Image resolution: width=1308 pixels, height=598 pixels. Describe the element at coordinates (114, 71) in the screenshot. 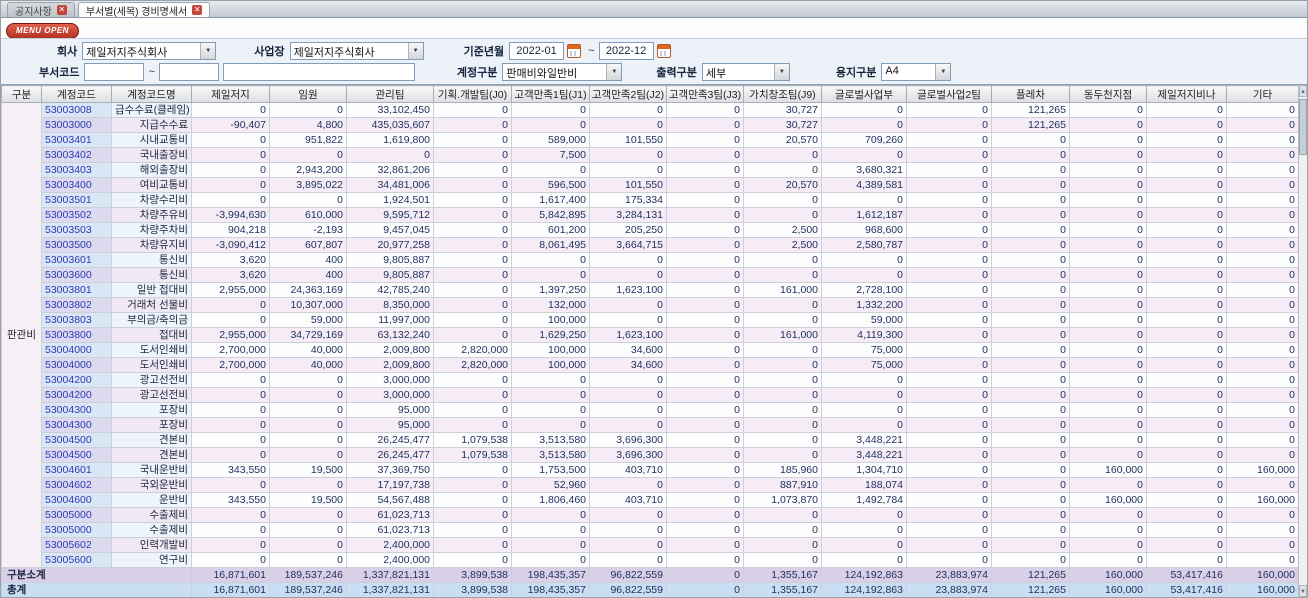

I see `dept-from-input` at that location.